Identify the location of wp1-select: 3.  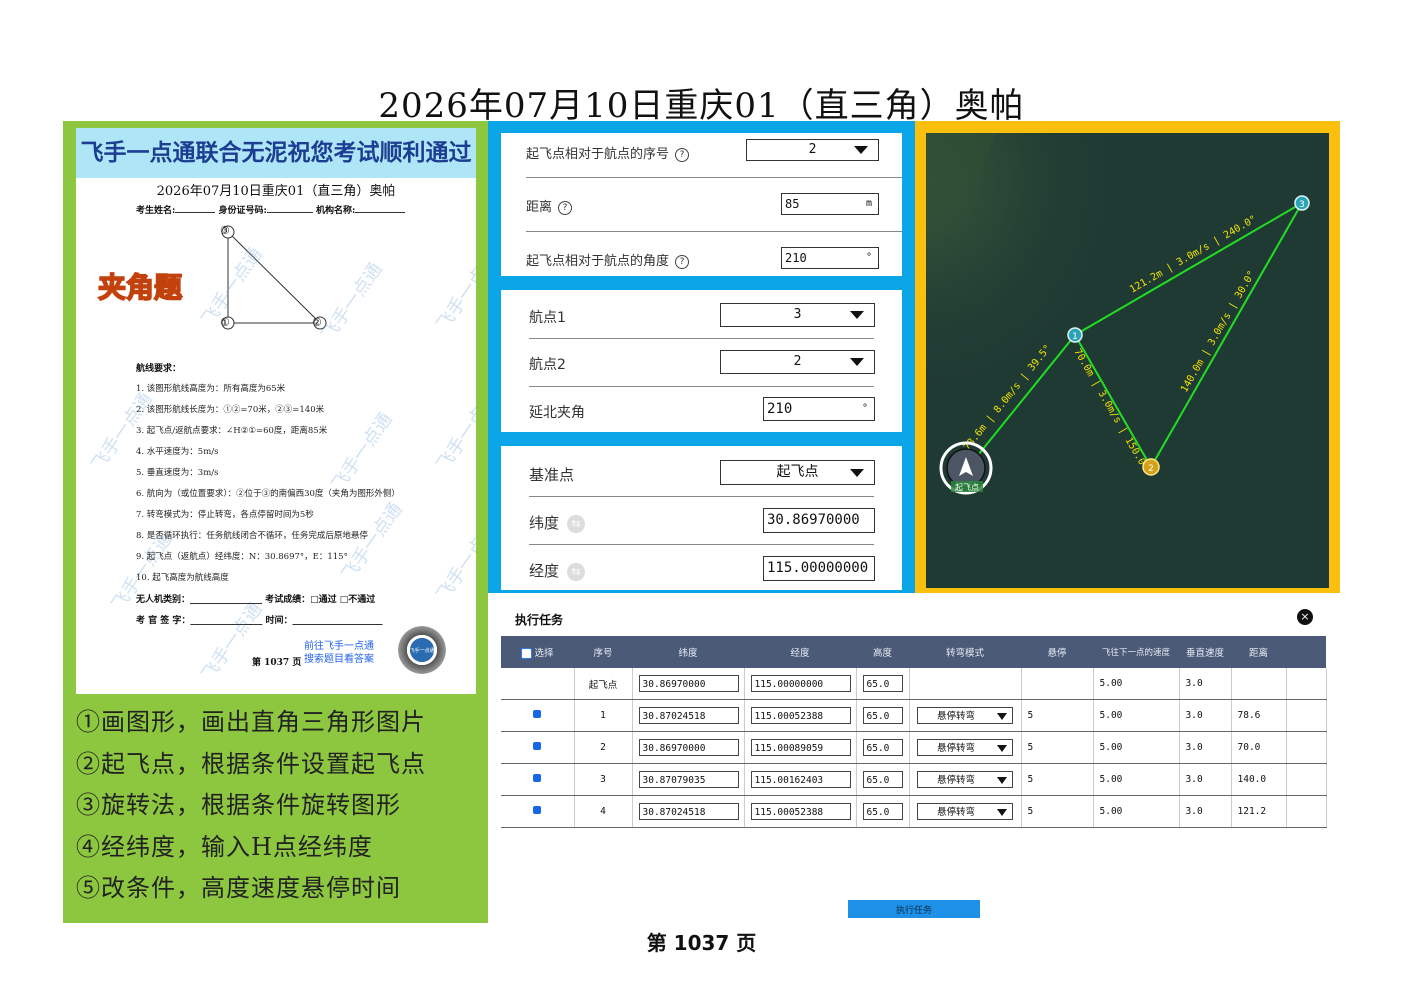
(797, 315).